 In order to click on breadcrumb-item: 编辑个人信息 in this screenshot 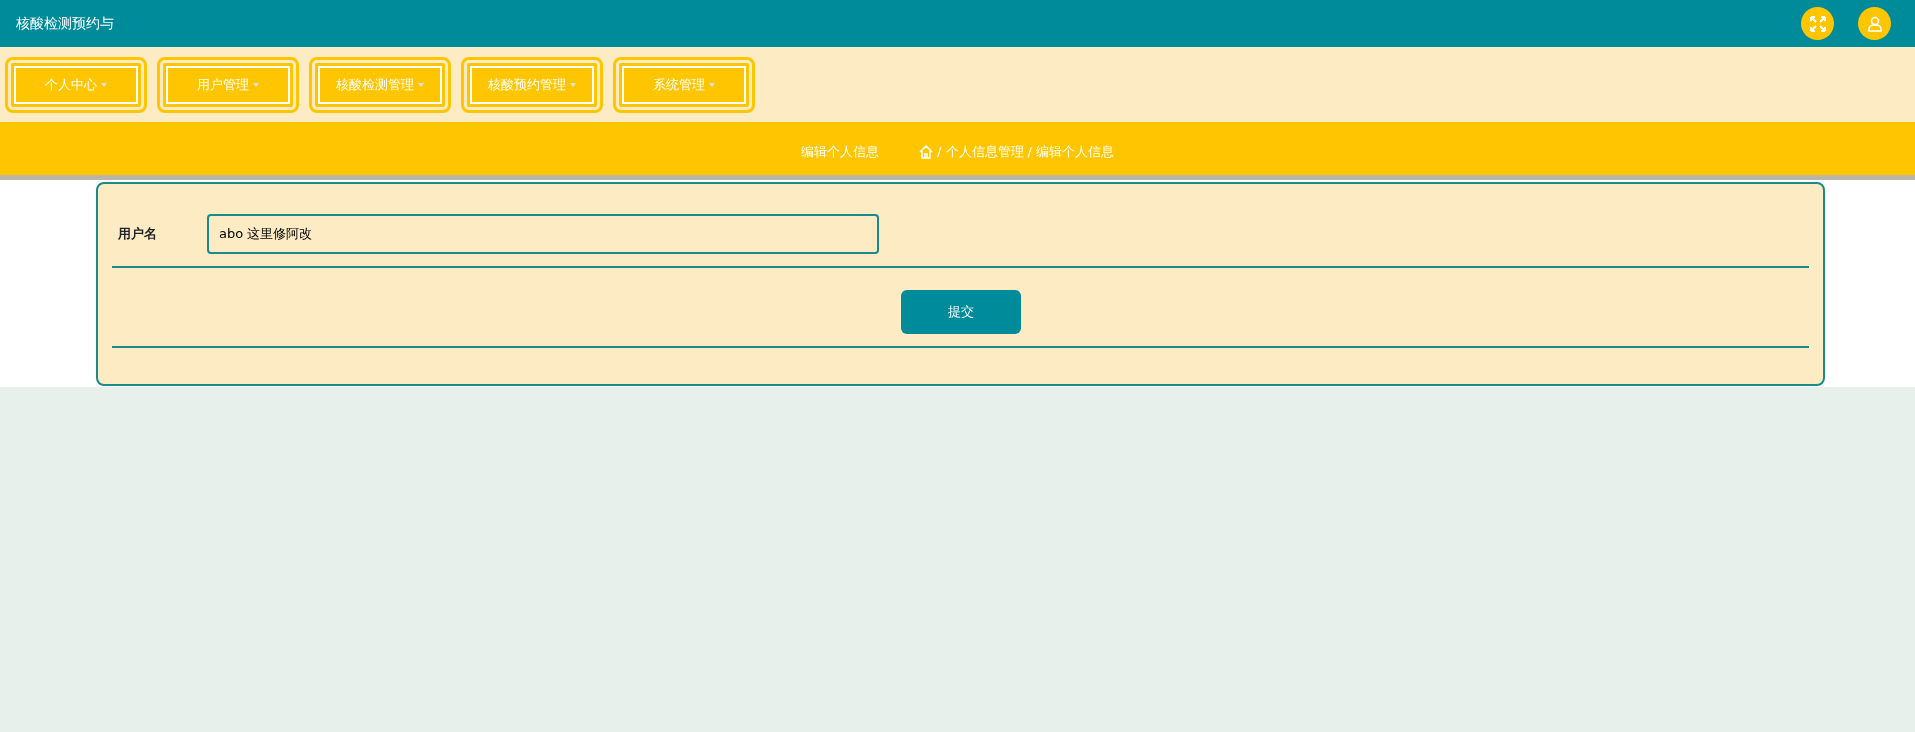, I will do `click(1074, 151)`.